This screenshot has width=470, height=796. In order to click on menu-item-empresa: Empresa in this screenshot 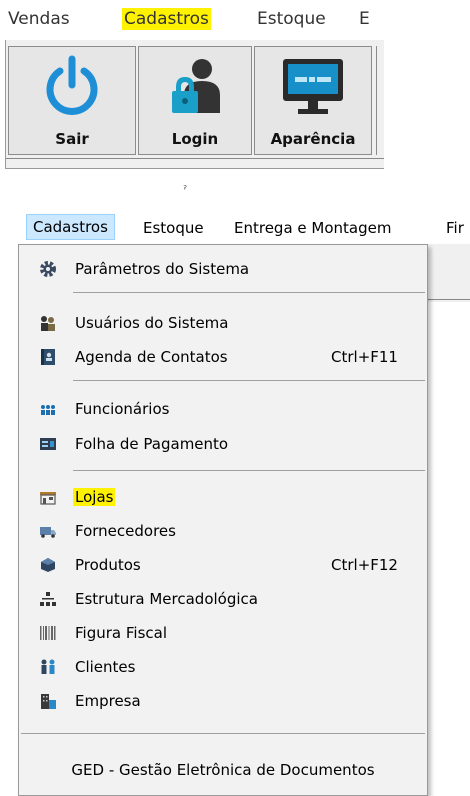, I will do `click(223, 701)`.